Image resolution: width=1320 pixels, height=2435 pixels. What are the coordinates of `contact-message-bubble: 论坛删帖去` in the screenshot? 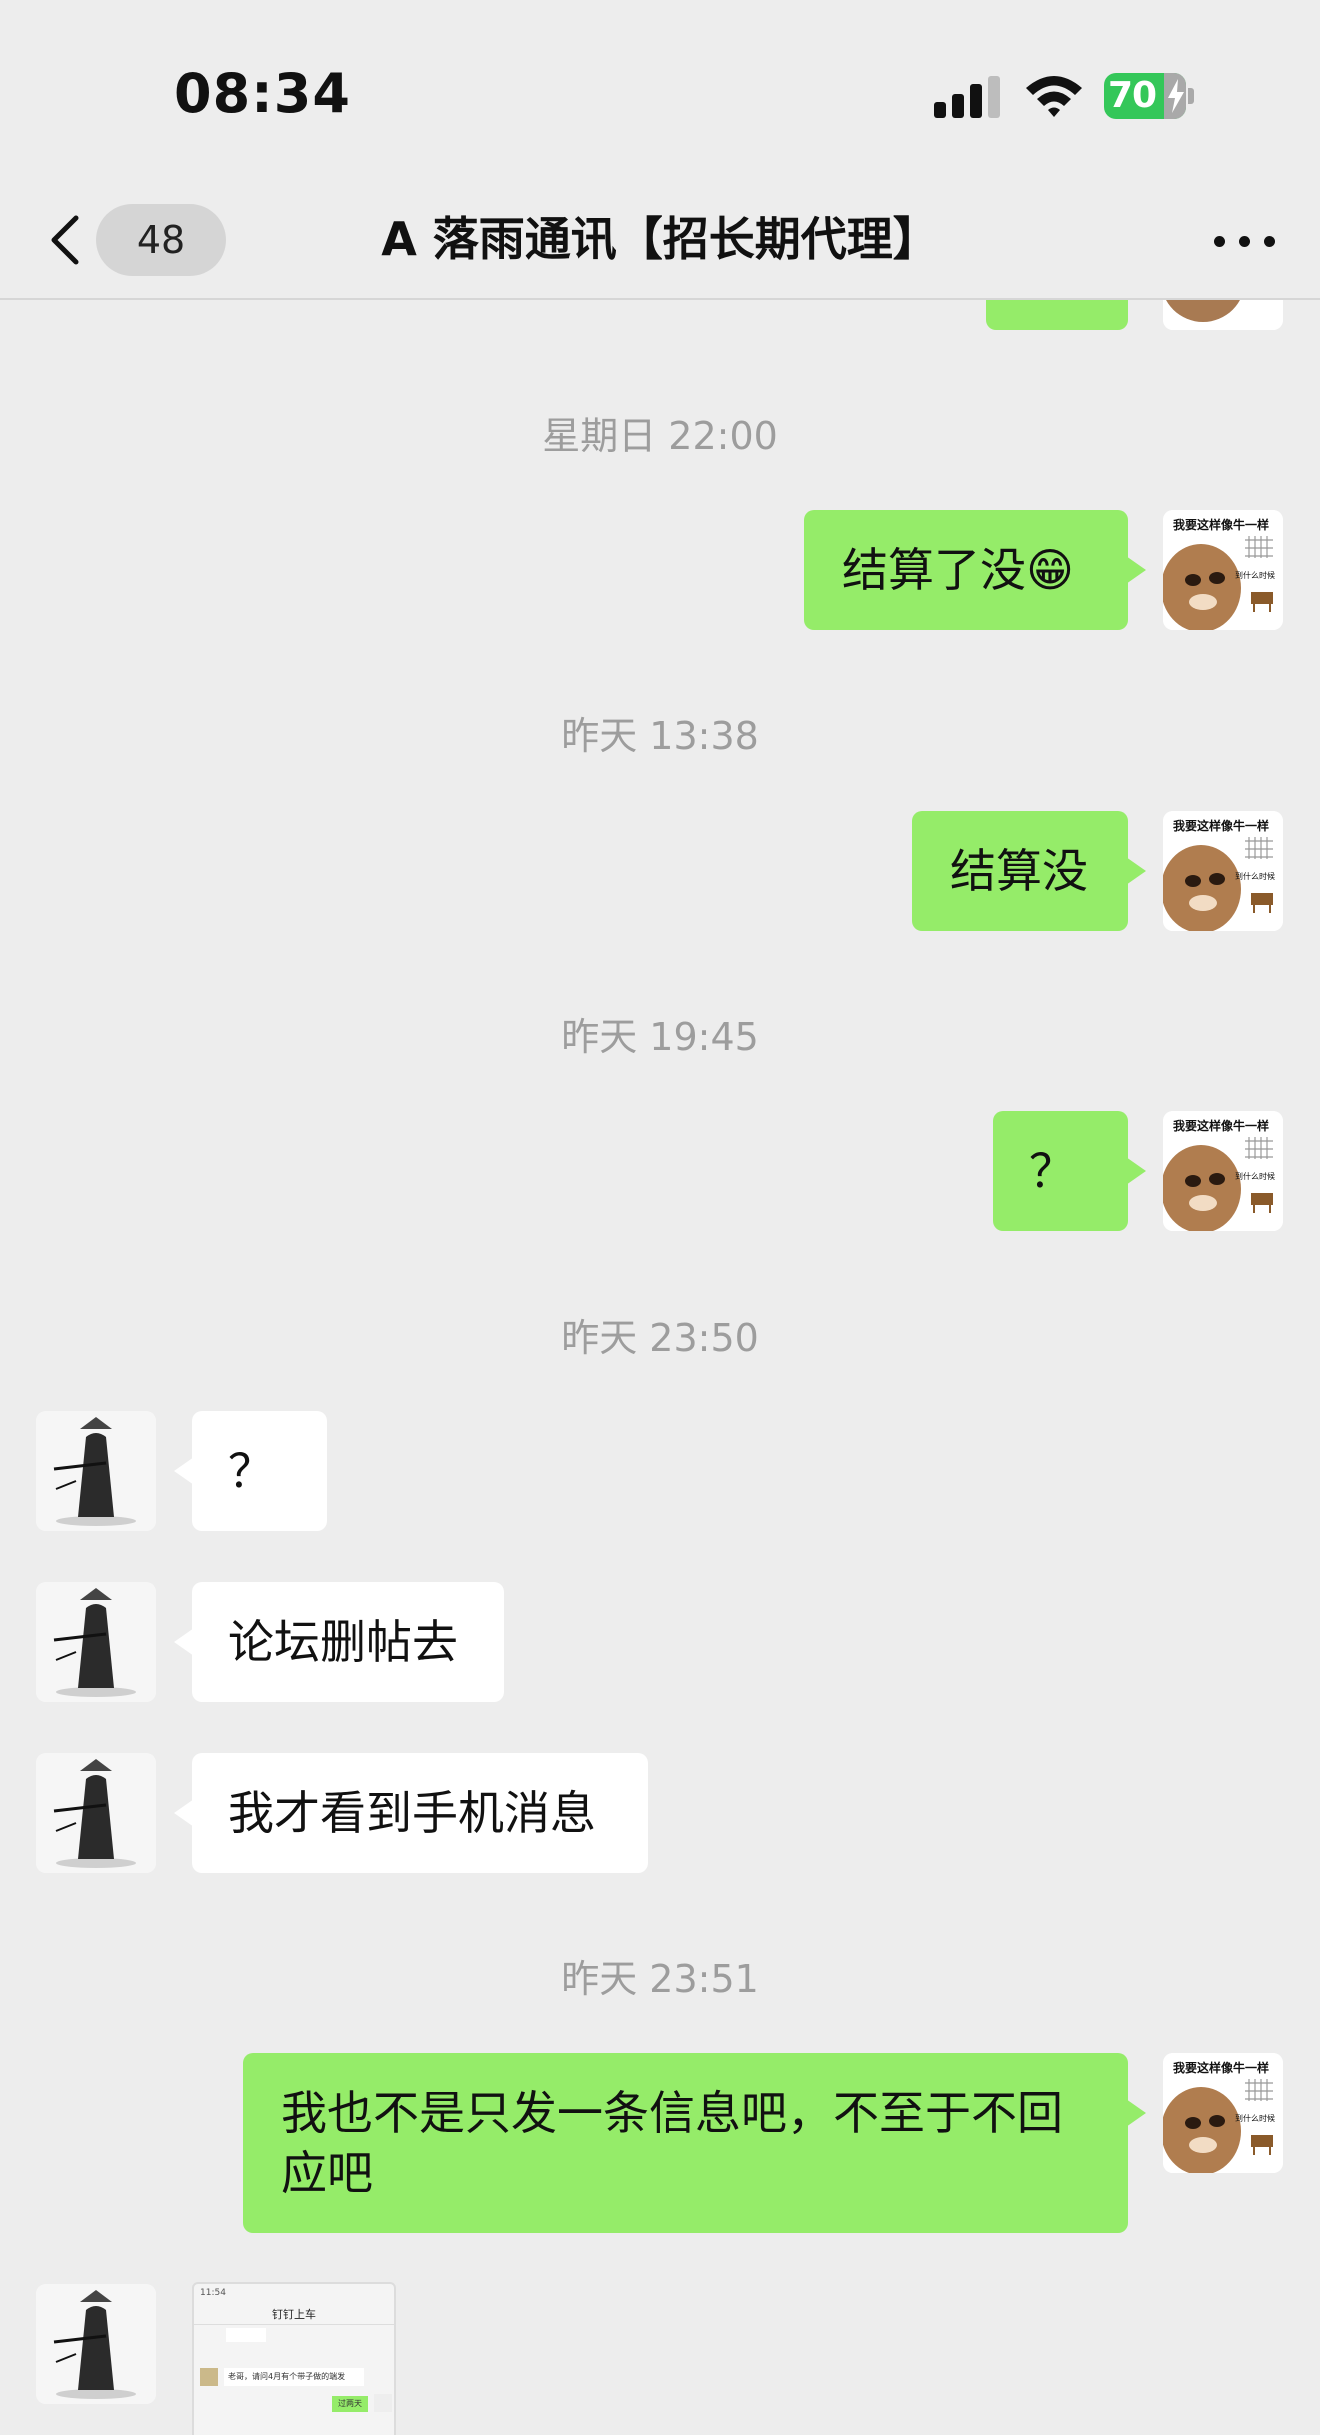 It's located at (339, 1642).